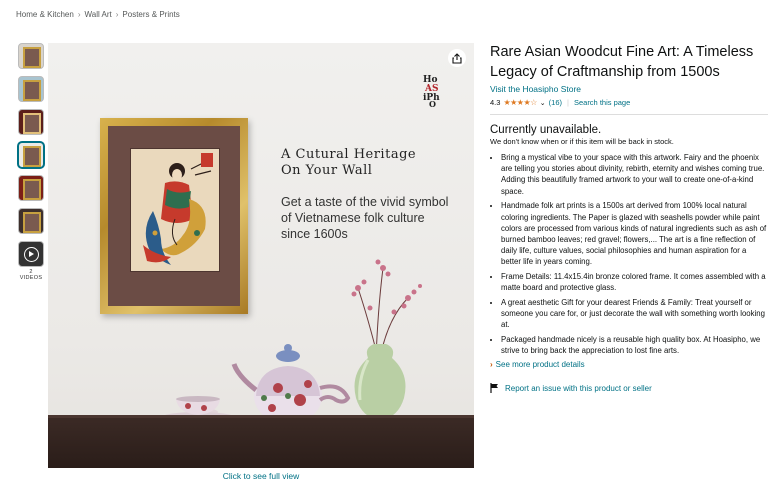 This screenshot has width=783, height=500. I want to click on videos-count-label: 2 VIDEOS, so click(31, 275).